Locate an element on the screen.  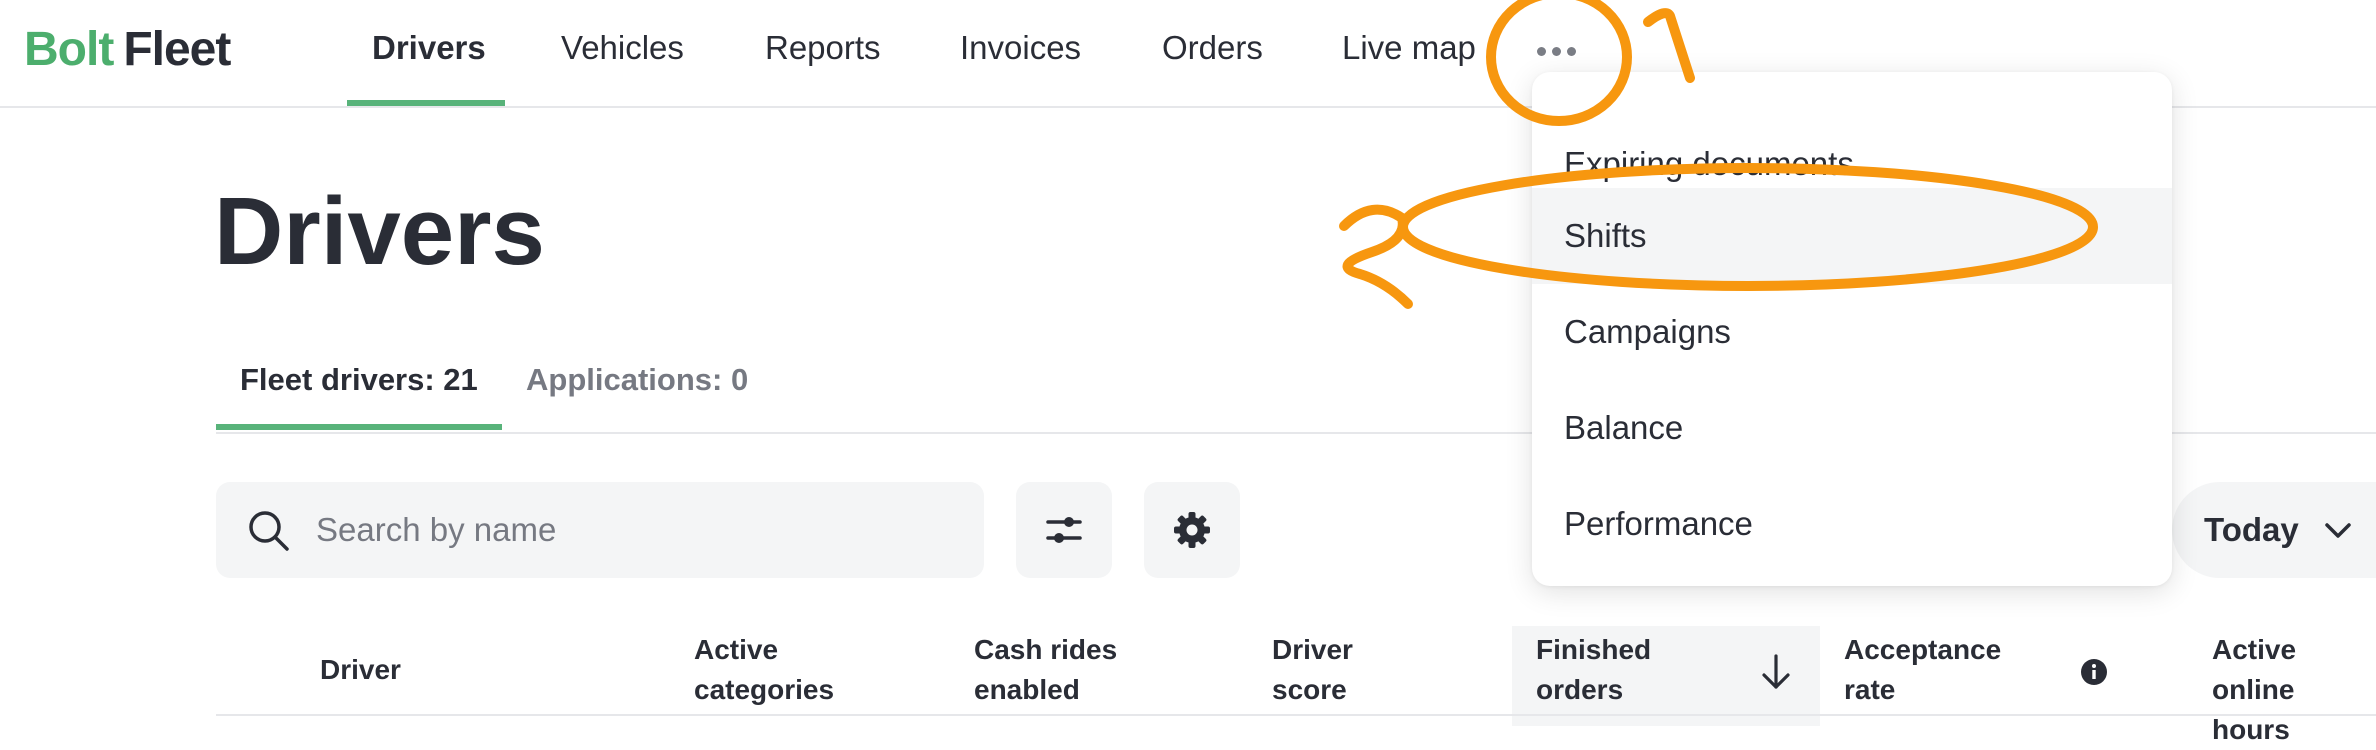
active-tab-indicator is located at coordinates (359, 427).